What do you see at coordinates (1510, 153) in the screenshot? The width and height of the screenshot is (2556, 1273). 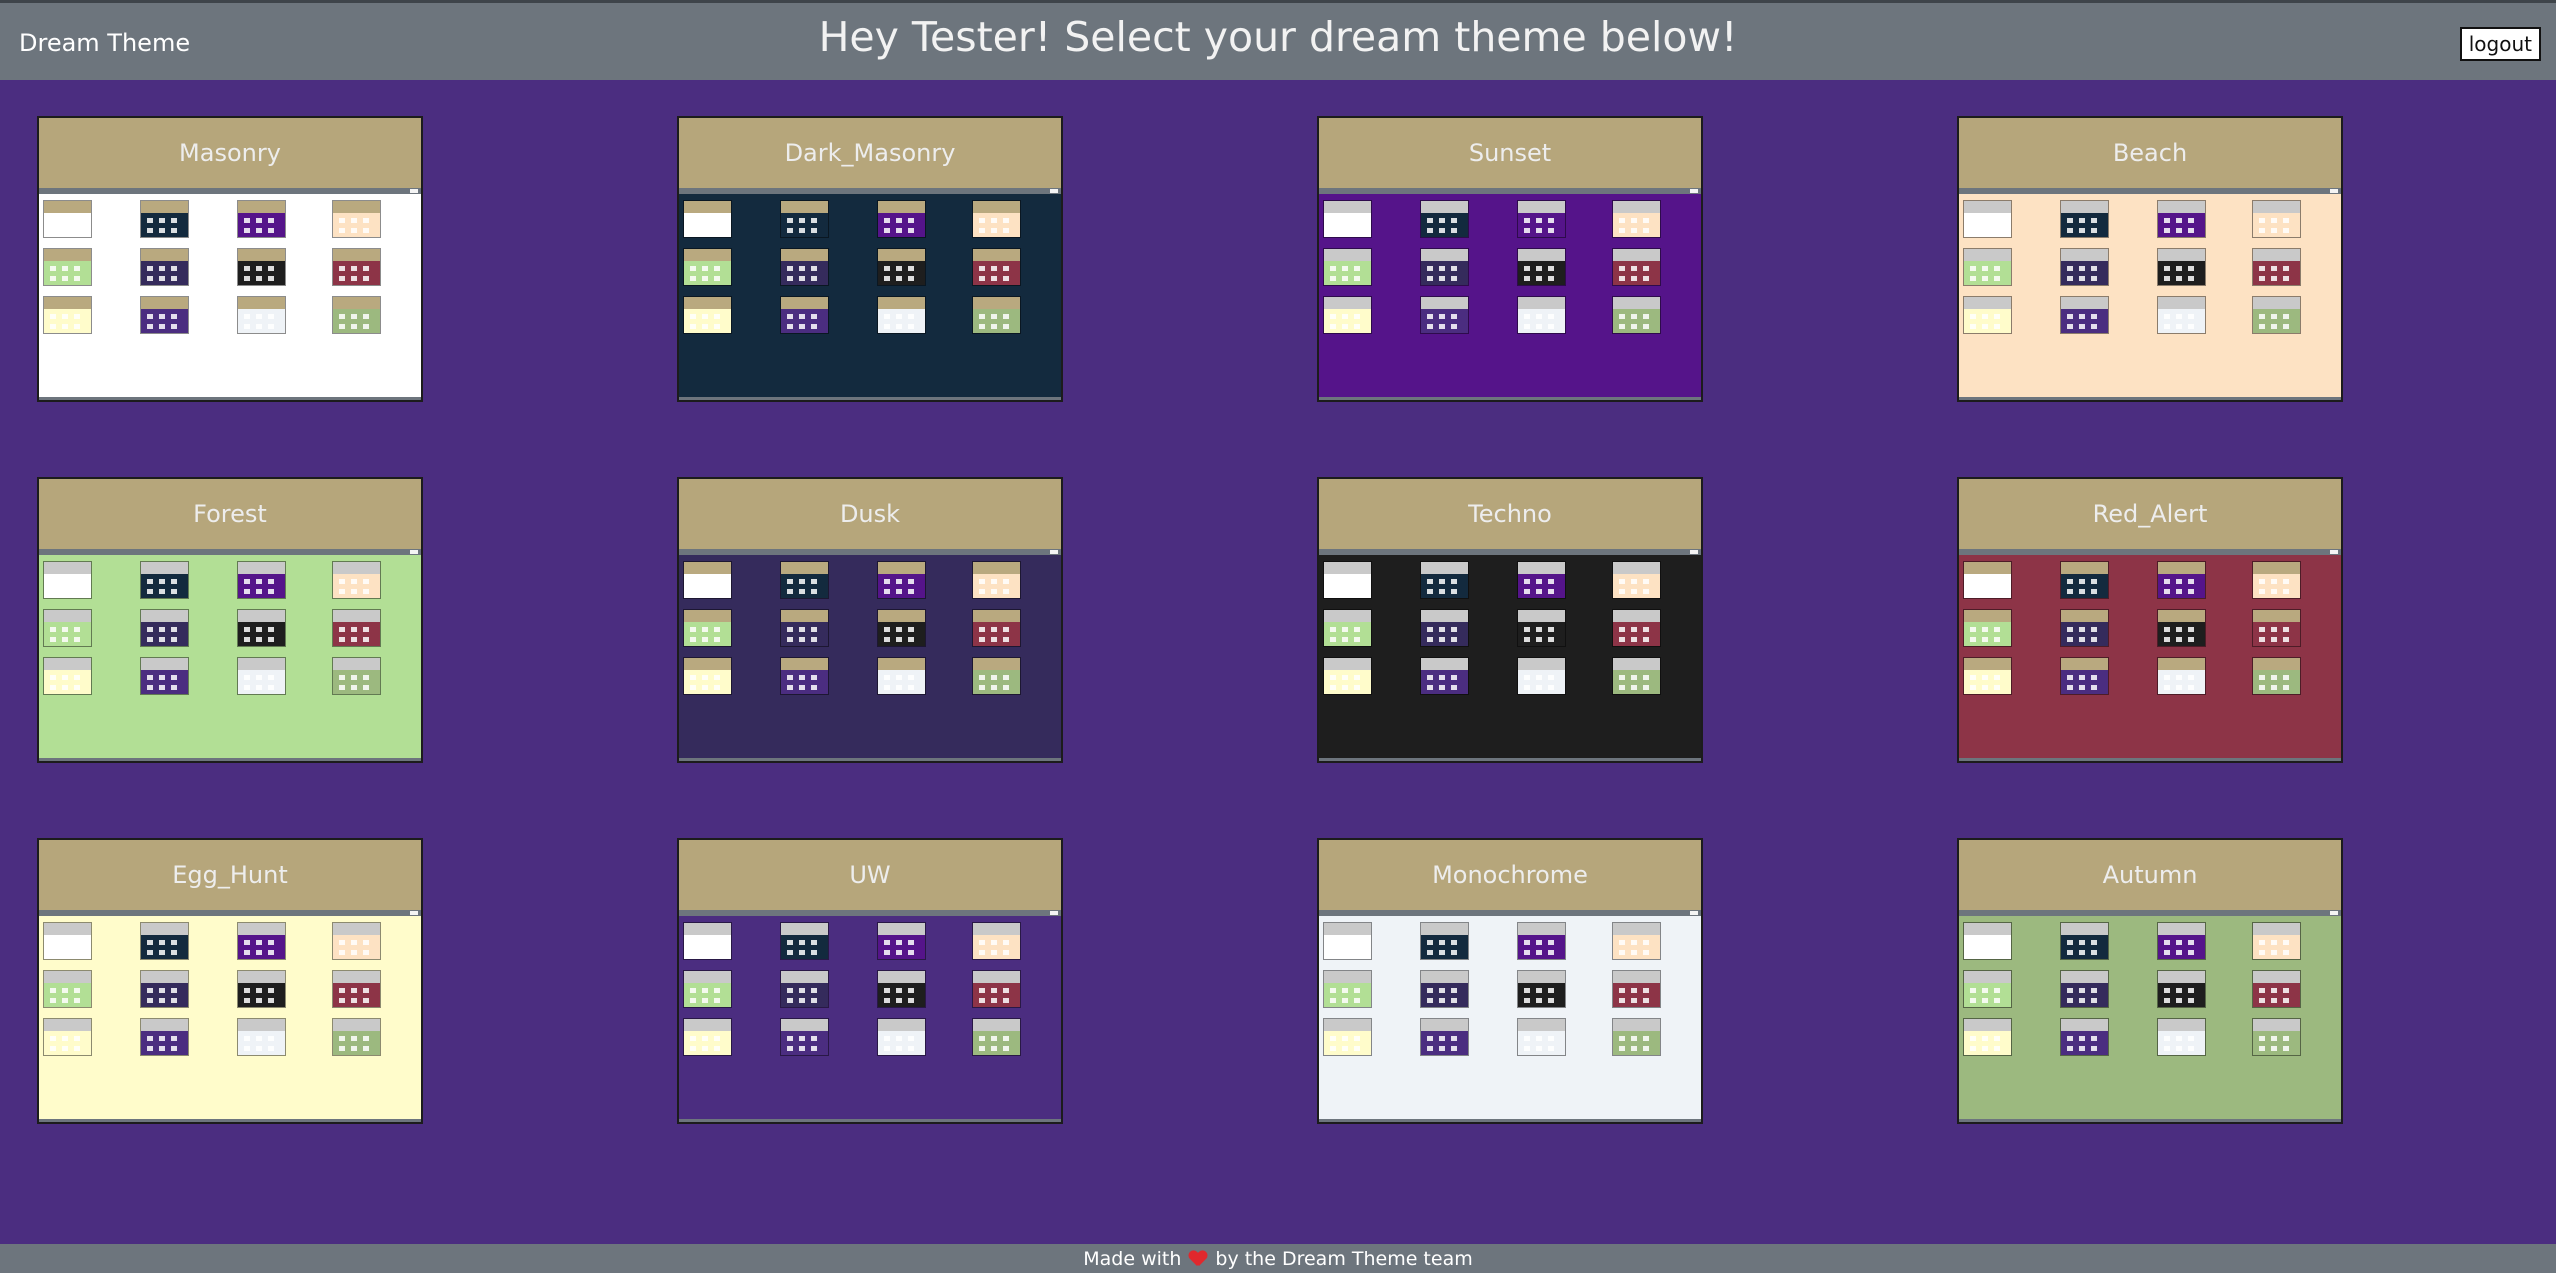 I see `theme-card-title: Sunset` at bounding box center [1510, 153].